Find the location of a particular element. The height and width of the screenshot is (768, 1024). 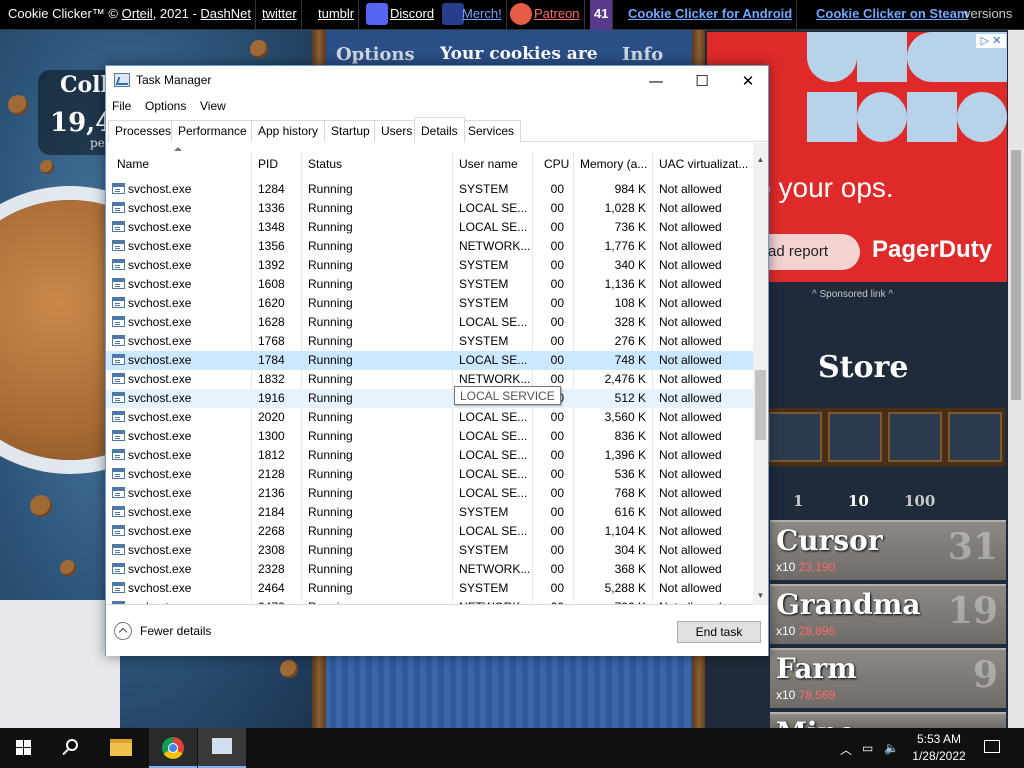

process-user-name: SYSTEM is located at coordinates (484, 265).